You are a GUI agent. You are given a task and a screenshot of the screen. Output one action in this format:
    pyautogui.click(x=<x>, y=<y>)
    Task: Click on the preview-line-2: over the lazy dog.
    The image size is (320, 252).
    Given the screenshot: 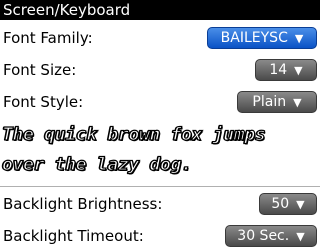 What is the action you would take?
    pyautogui.click(x=96, y=164)
    